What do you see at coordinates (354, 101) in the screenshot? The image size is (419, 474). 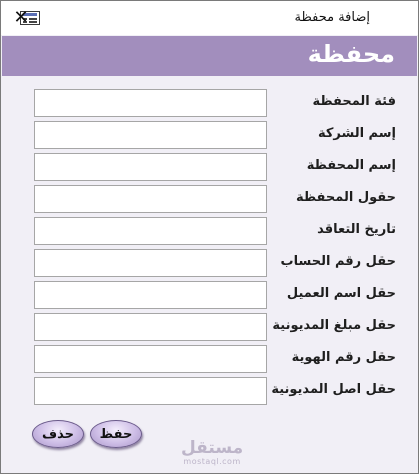 I see `field-label: فئة المحفظة` at bounding box center [354, 101].